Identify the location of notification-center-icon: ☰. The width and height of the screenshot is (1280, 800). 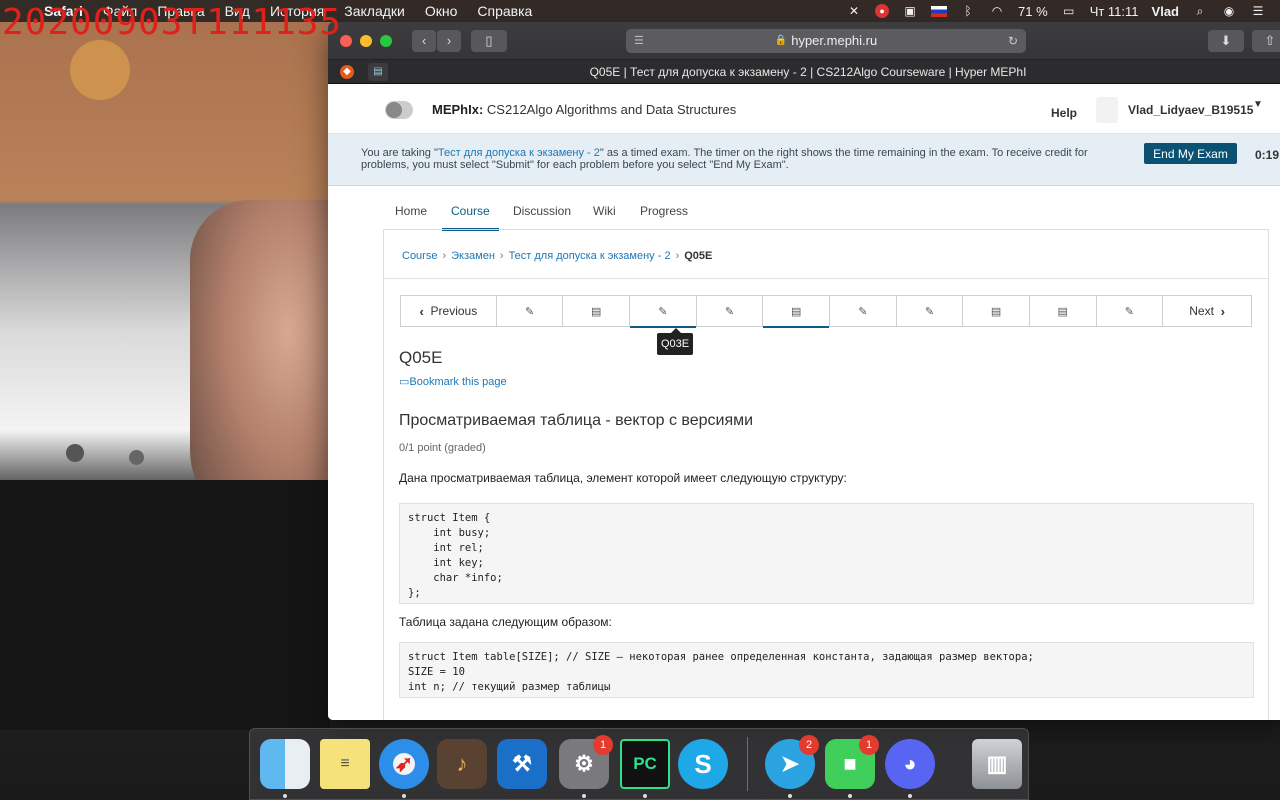
(1258, 11).